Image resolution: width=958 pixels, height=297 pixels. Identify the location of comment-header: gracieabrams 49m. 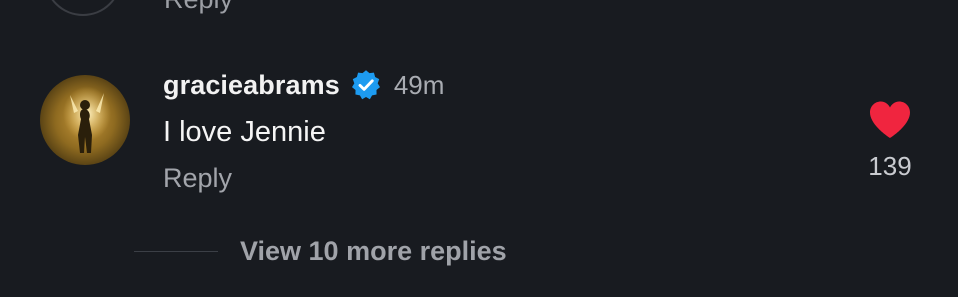
(303, 85).